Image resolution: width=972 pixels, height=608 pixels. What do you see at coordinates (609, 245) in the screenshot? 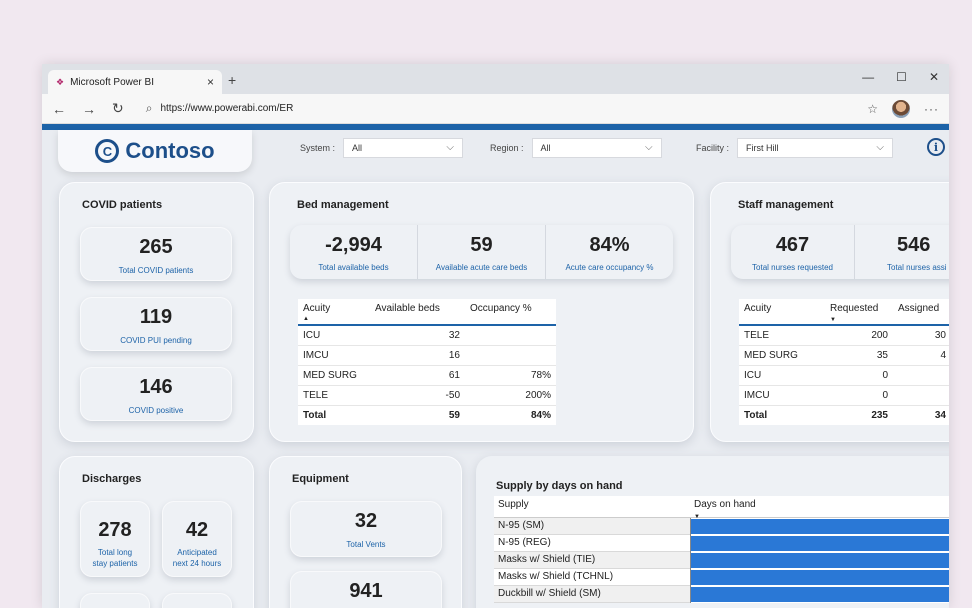
I see `kpi-value: 84%` at bounding box center [609, 245].